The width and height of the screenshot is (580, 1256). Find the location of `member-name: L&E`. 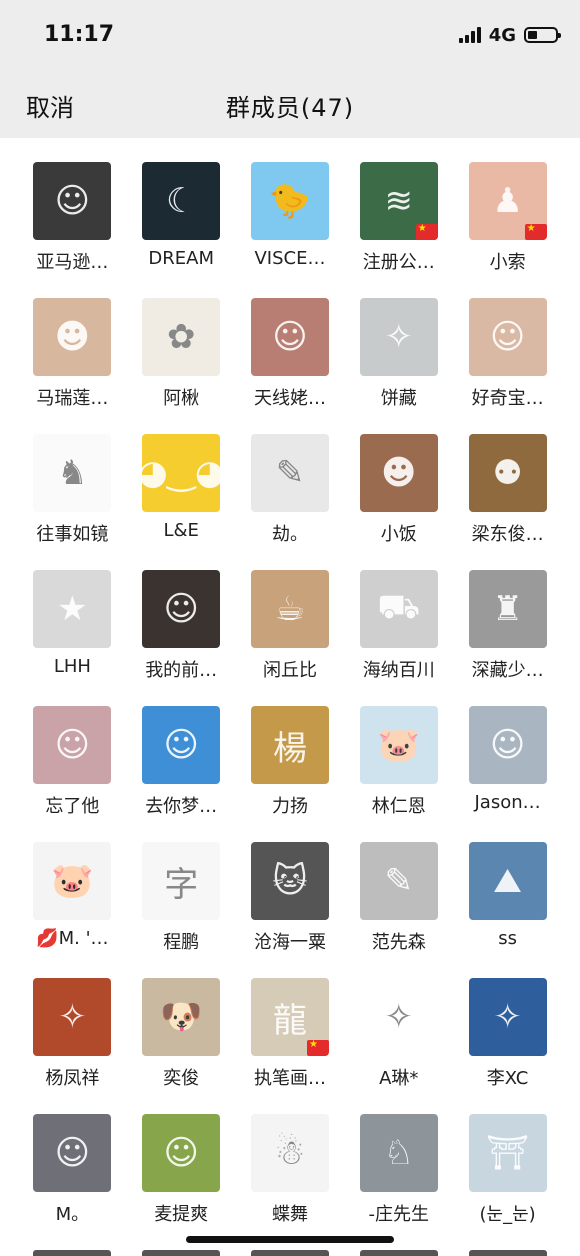

member-name: L&E is located at coordinates (181, 530).